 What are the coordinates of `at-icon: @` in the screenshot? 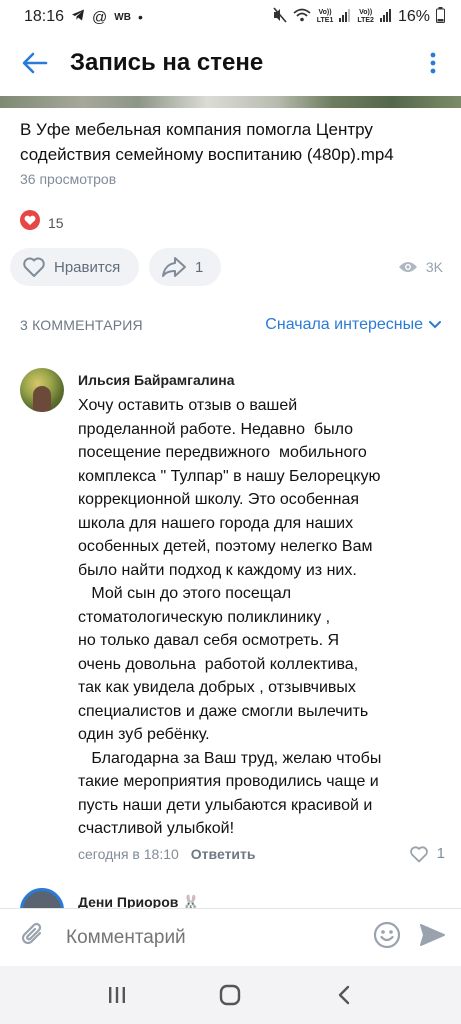 It's located at (100, 17).